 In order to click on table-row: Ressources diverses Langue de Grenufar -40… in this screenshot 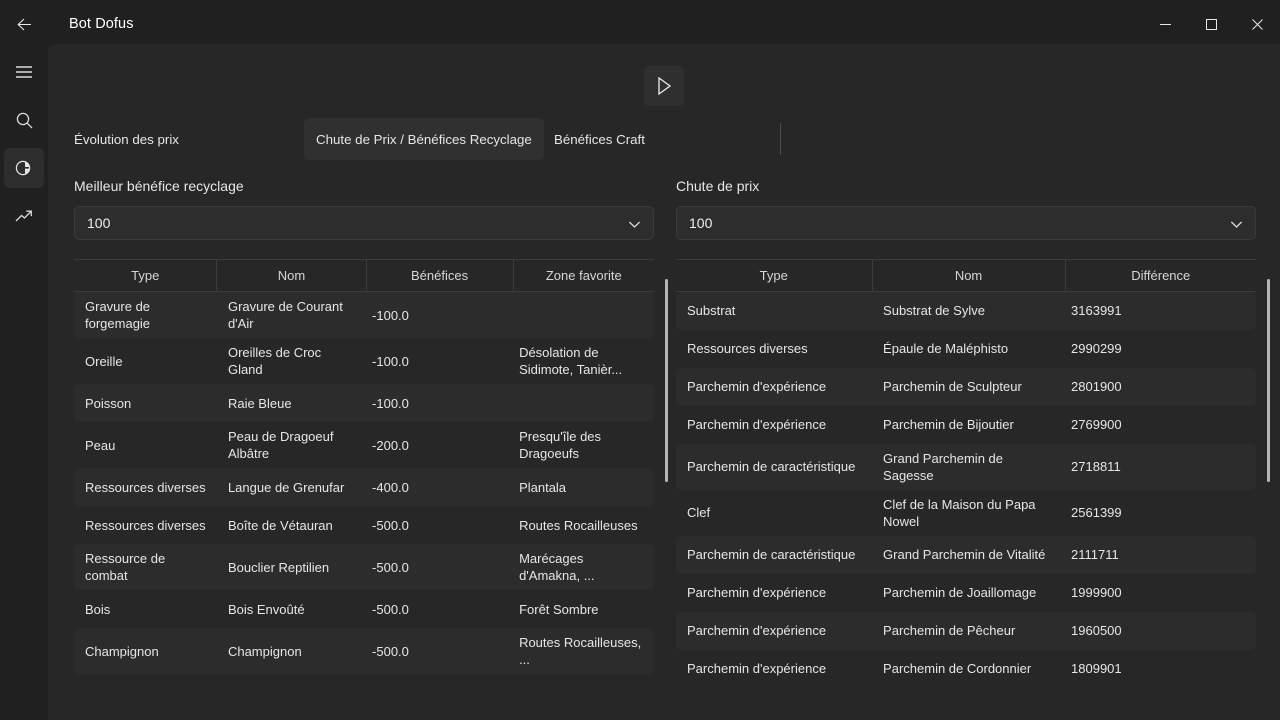, I will do `click(364, 487)`.